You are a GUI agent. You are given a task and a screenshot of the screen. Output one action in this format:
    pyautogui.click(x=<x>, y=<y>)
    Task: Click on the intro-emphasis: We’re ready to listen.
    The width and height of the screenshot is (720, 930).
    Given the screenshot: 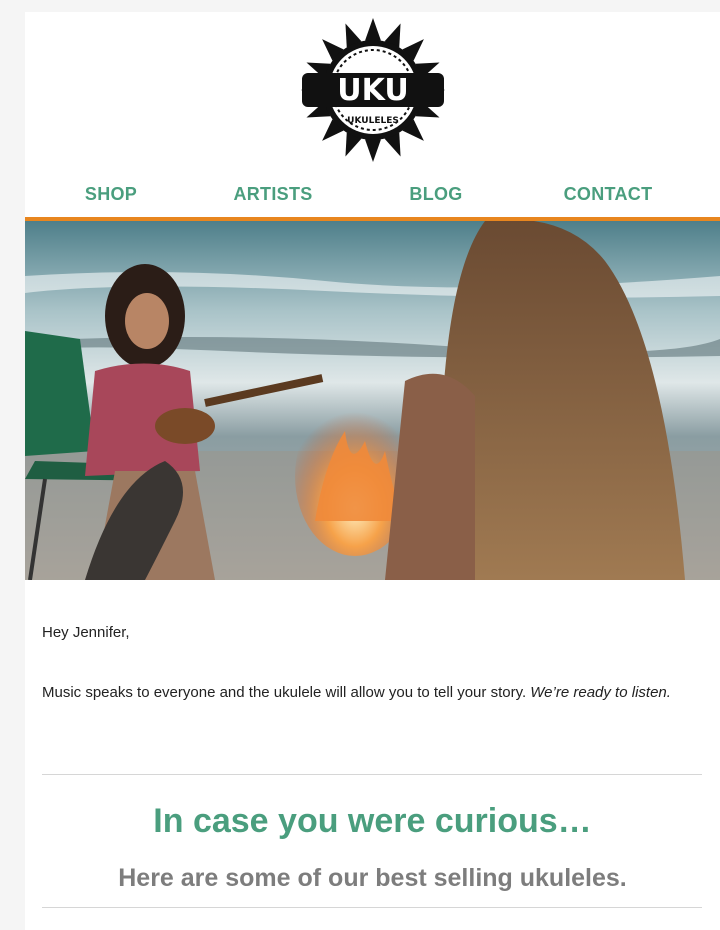 What is the action you would take?
    pyautogui.click(x=600, y=692)
    